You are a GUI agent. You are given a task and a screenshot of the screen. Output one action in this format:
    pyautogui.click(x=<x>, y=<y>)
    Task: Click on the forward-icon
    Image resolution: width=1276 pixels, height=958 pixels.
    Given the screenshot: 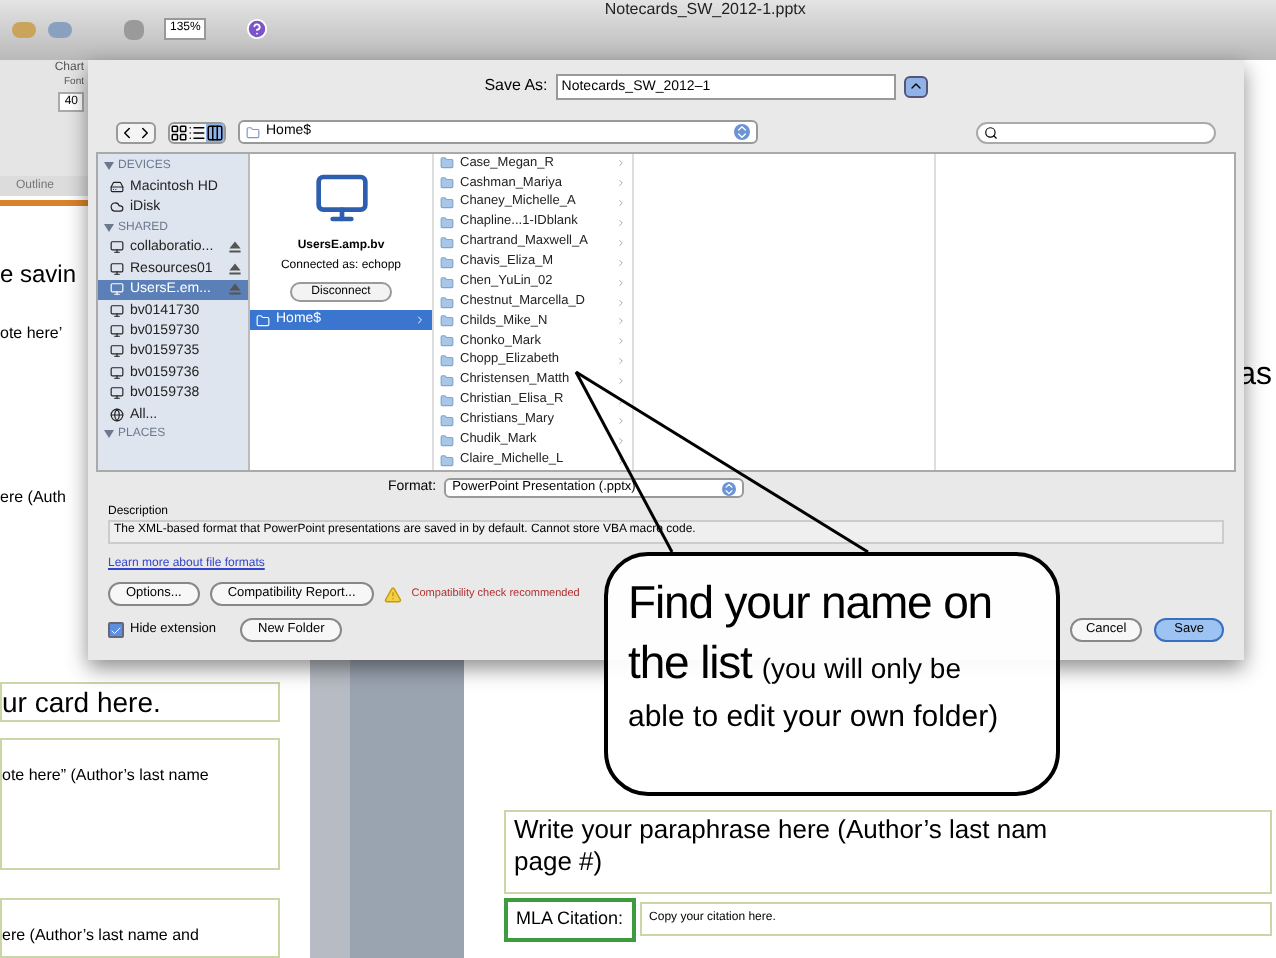 What is the action you would take?
    pyautogui.click(x=145, y=132)
    